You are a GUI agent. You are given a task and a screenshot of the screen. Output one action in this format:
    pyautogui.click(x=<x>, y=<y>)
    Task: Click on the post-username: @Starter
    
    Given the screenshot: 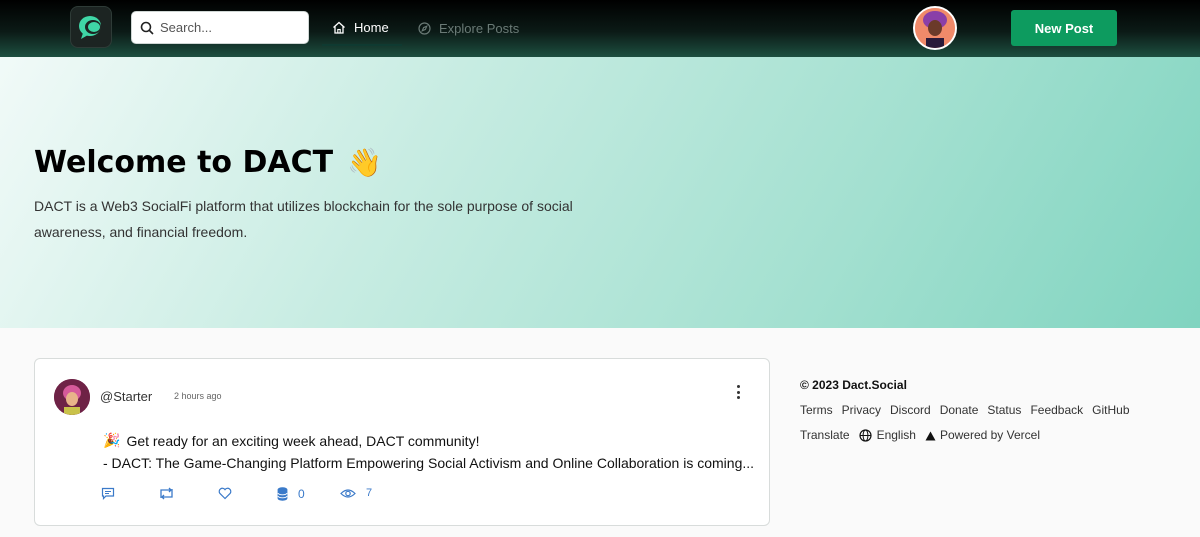 What is the action you would take?
    pyautogui.click(x=126, y=396)
    